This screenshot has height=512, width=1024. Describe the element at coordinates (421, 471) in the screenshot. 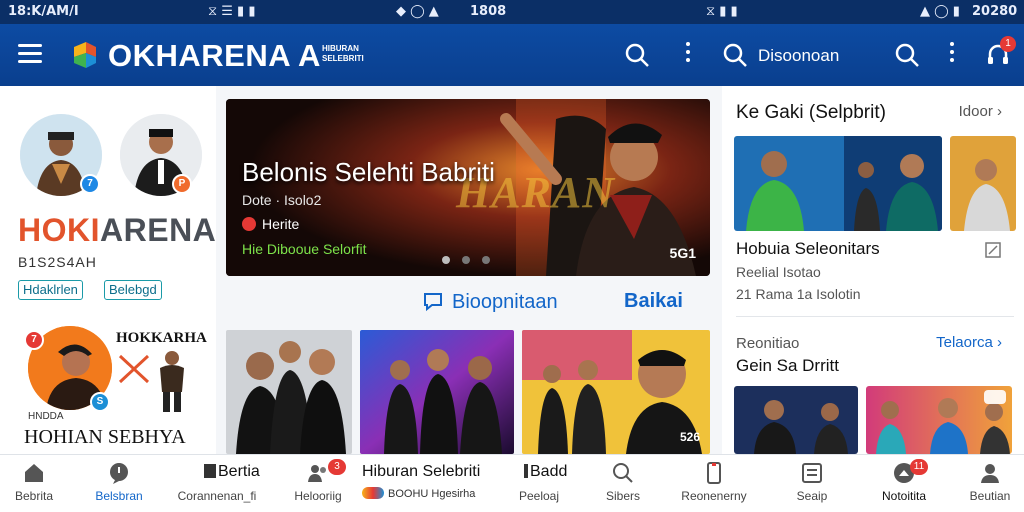

I see `nav-center-title: Hiburan Selebriti` at that location.